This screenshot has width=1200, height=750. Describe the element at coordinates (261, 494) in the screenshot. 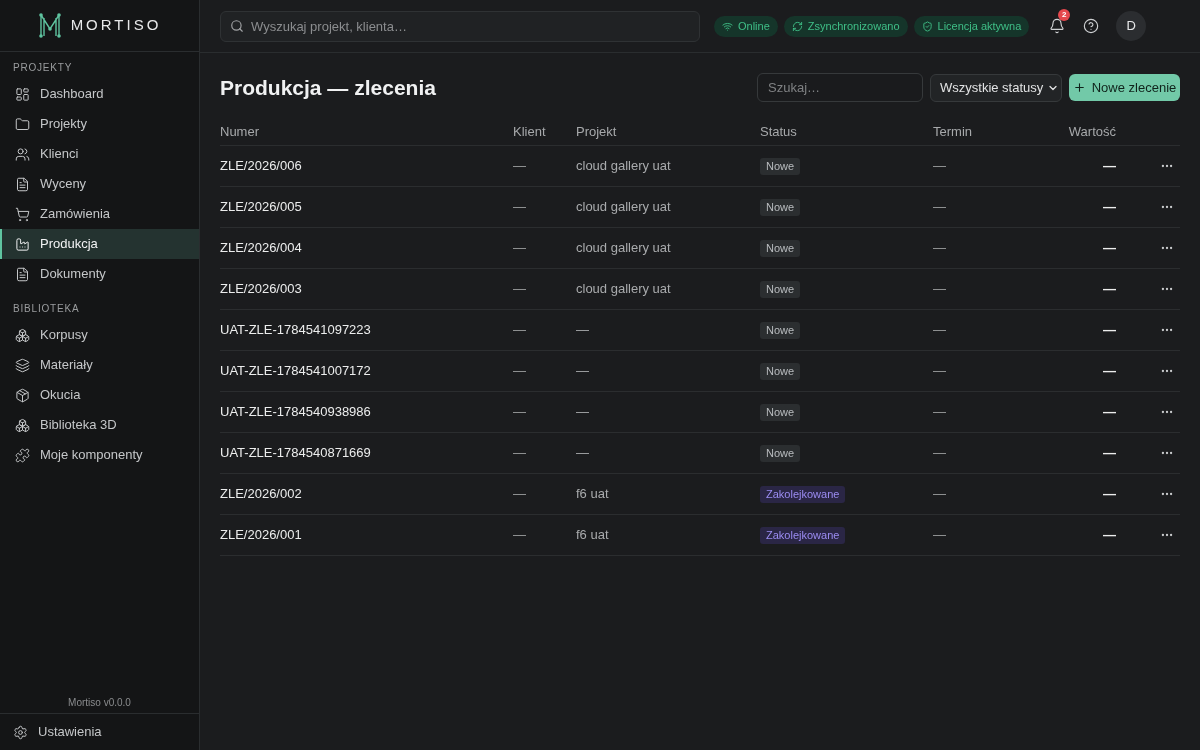

I see `order-number: ZLE/2026/002` at that location.